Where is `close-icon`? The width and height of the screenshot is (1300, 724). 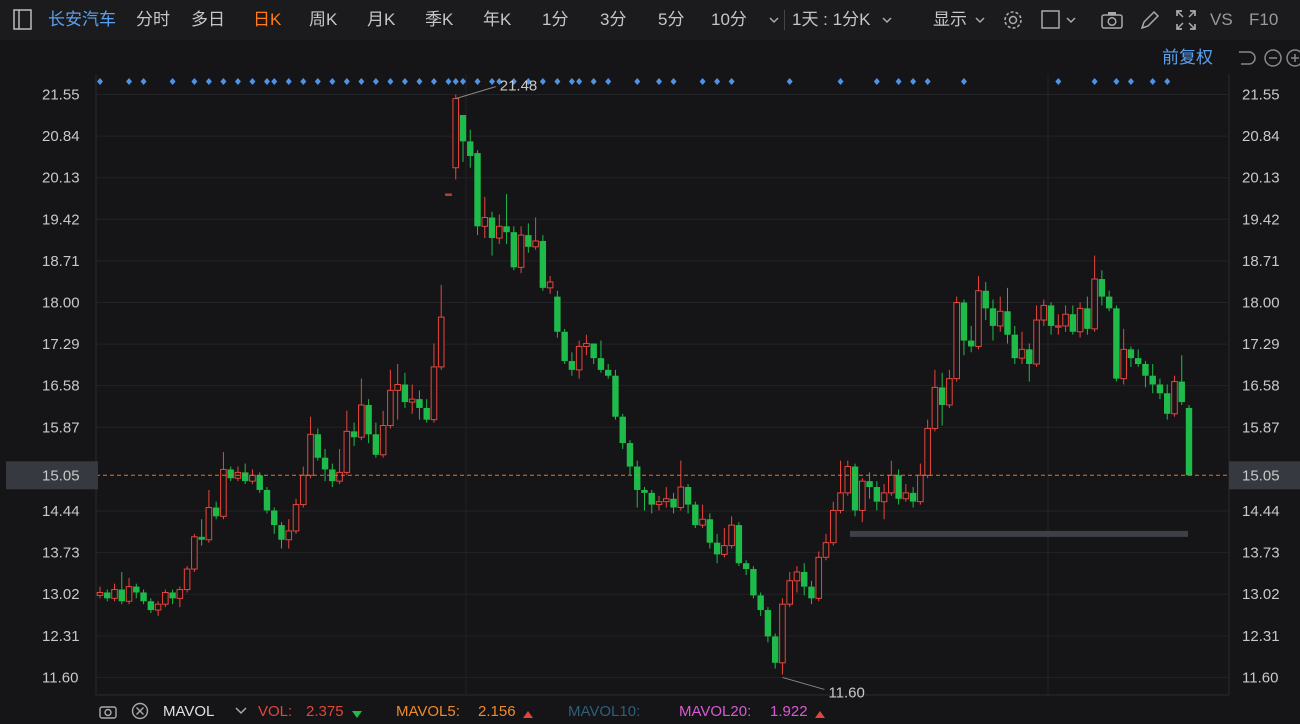
close-icon is located at coordinates (140, 713).